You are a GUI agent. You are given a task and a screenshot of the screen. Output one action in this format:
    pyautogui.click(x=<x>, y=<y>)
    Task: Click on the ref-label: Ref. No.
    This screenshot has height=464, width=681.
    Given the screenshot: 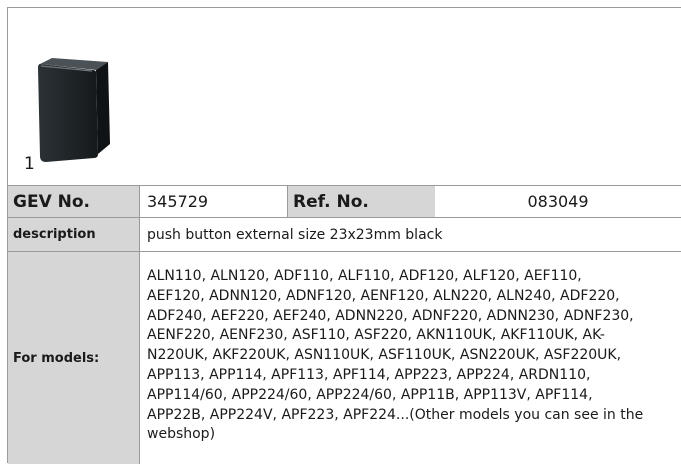 What is the action you would take?
    pyautogui.click(x=361, y=201)
    